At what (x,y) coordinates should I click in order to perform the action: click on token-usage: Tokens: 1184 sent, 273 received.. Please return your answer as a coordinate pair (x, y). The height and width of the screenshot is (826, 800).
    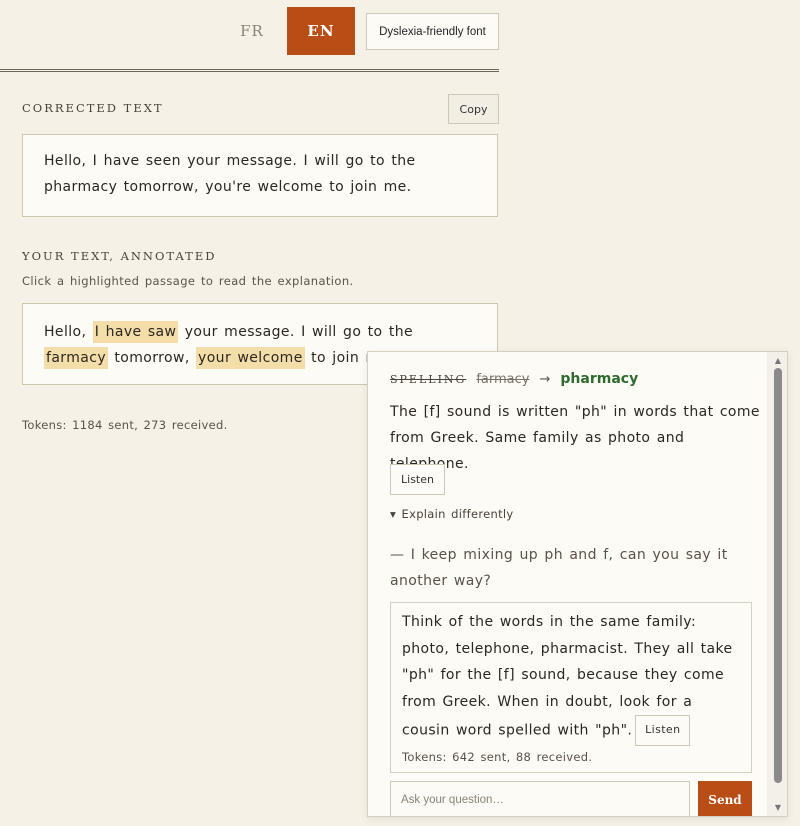
    Looking at the image, I should click on (125, 425).